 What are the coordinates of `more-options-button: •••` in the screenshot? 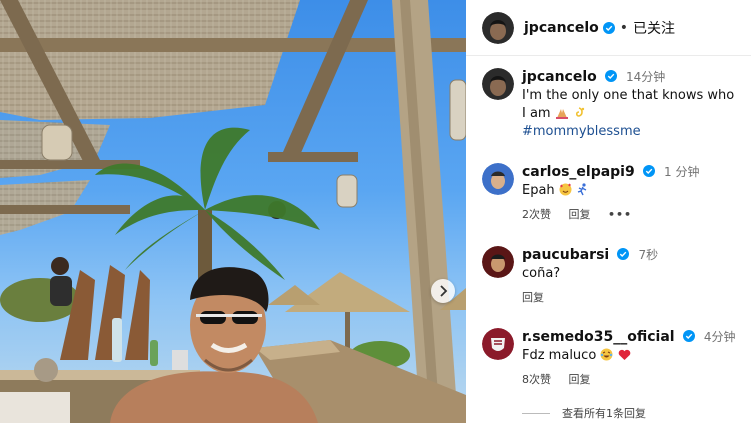 It's located at (620, 214).